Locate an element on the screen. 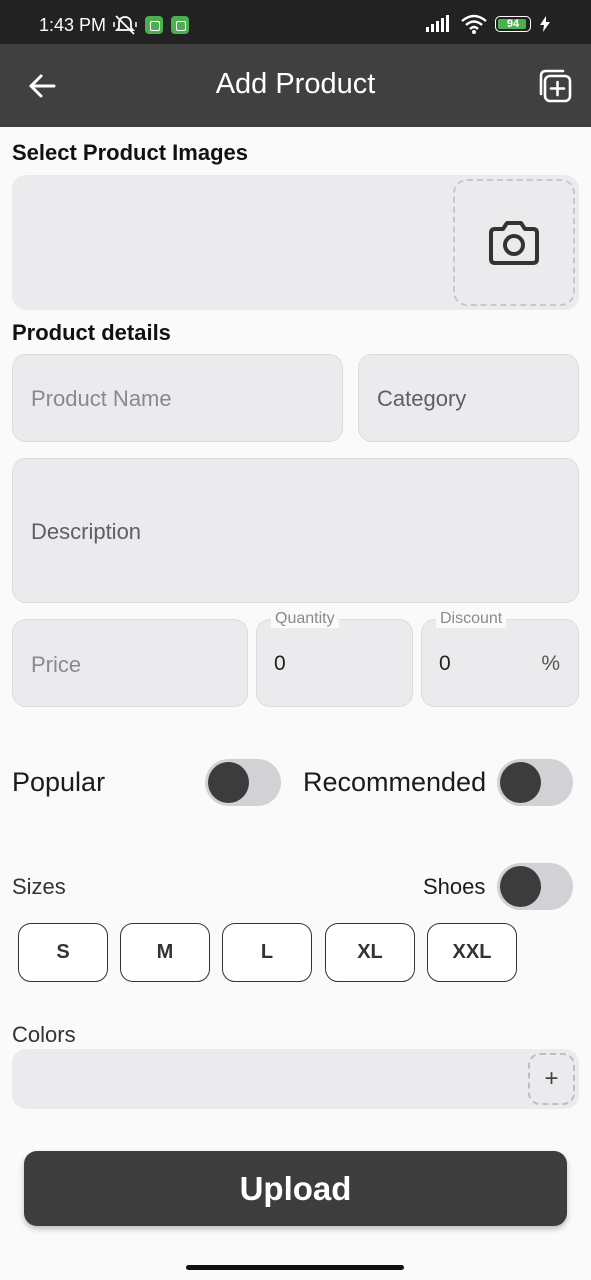 Image resolution: width=591 pixels, height=1280 pixels. description-field: Description is located at coordinates (295, 530).